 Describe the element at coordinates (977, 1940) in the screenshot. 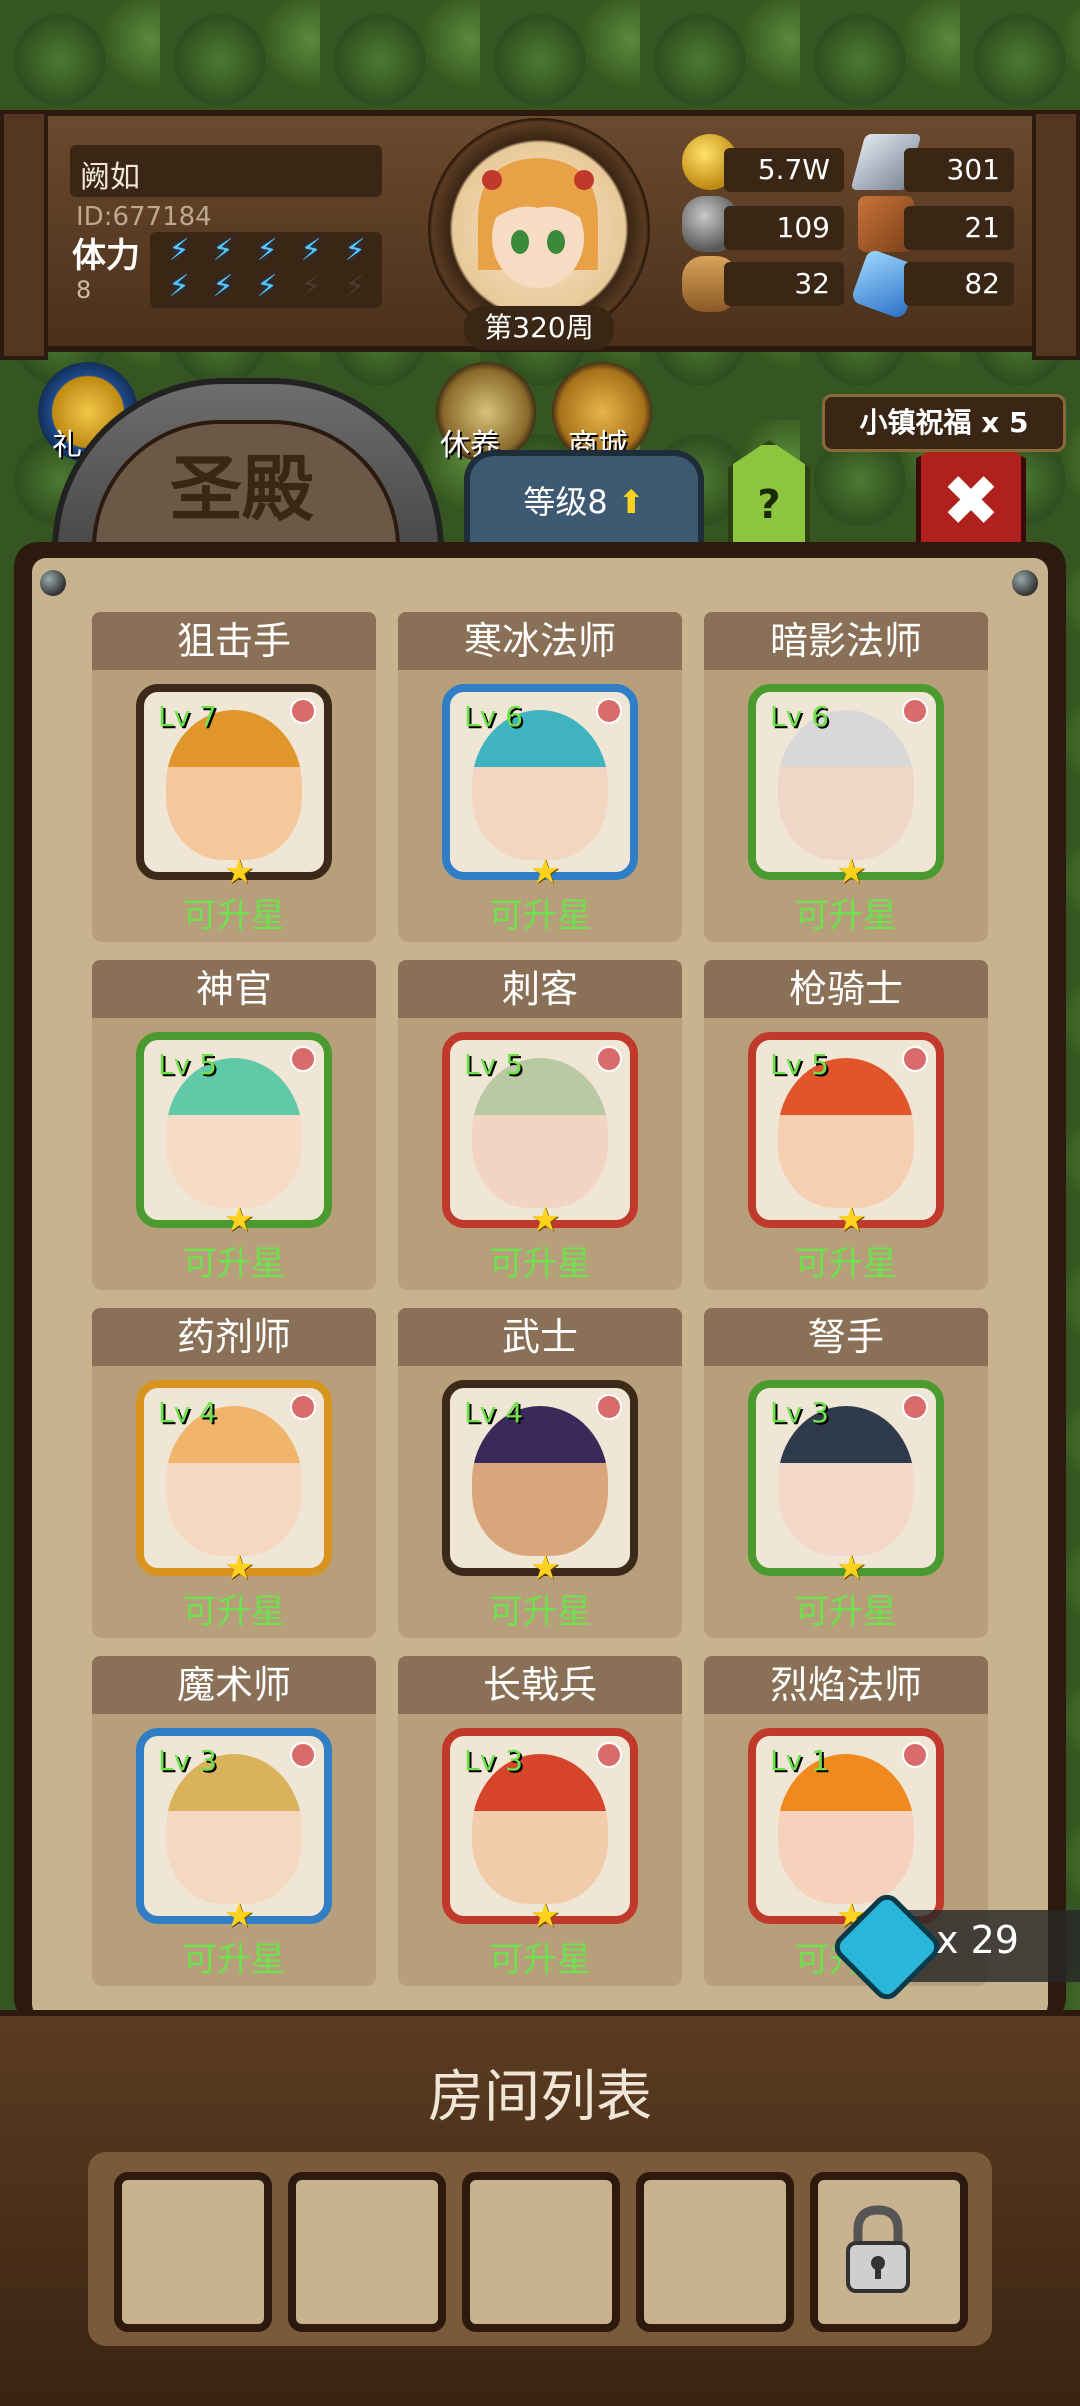

I see `scroll-count: x 29` at that location.